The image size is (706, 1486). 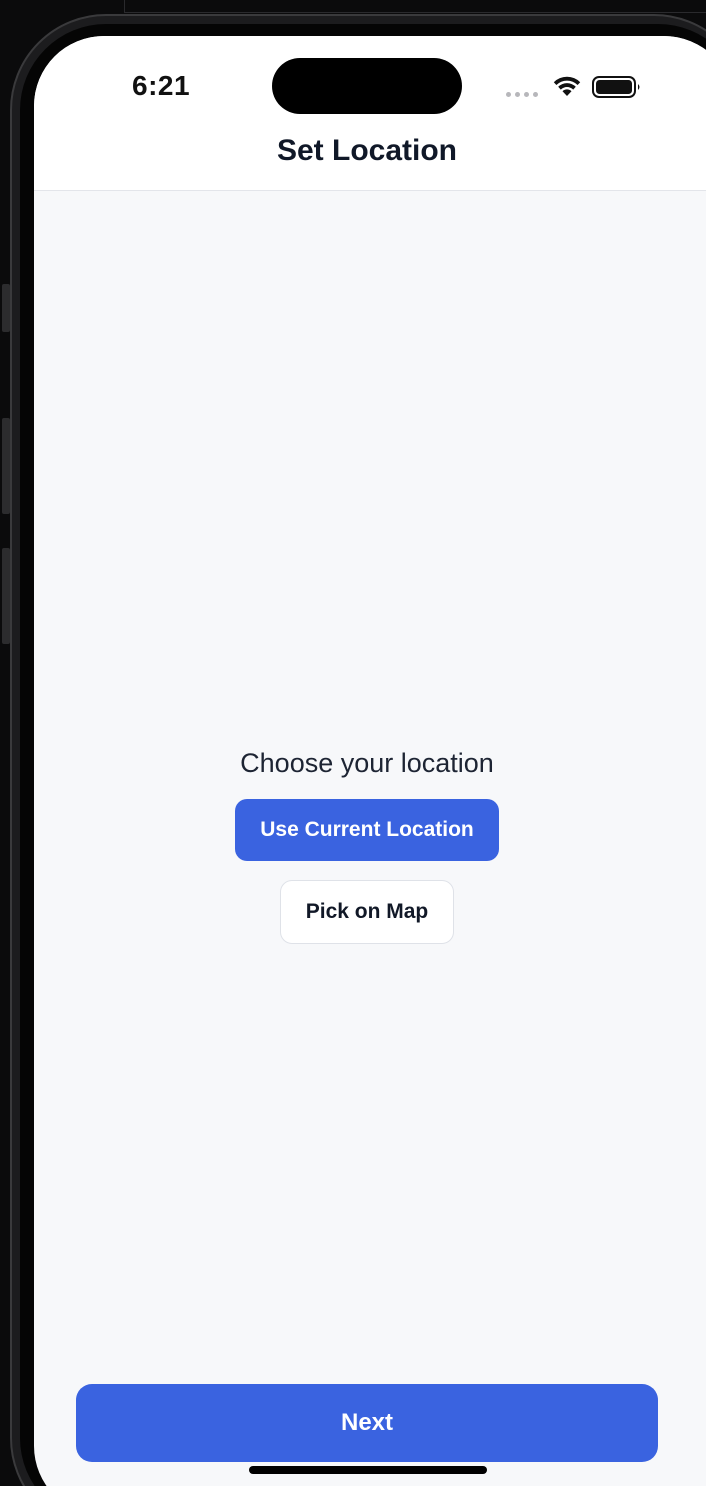 What do you see at coordinates (6, 596) in the screenshot?
I see `volume-down-button` at bounding box center [6, 596].